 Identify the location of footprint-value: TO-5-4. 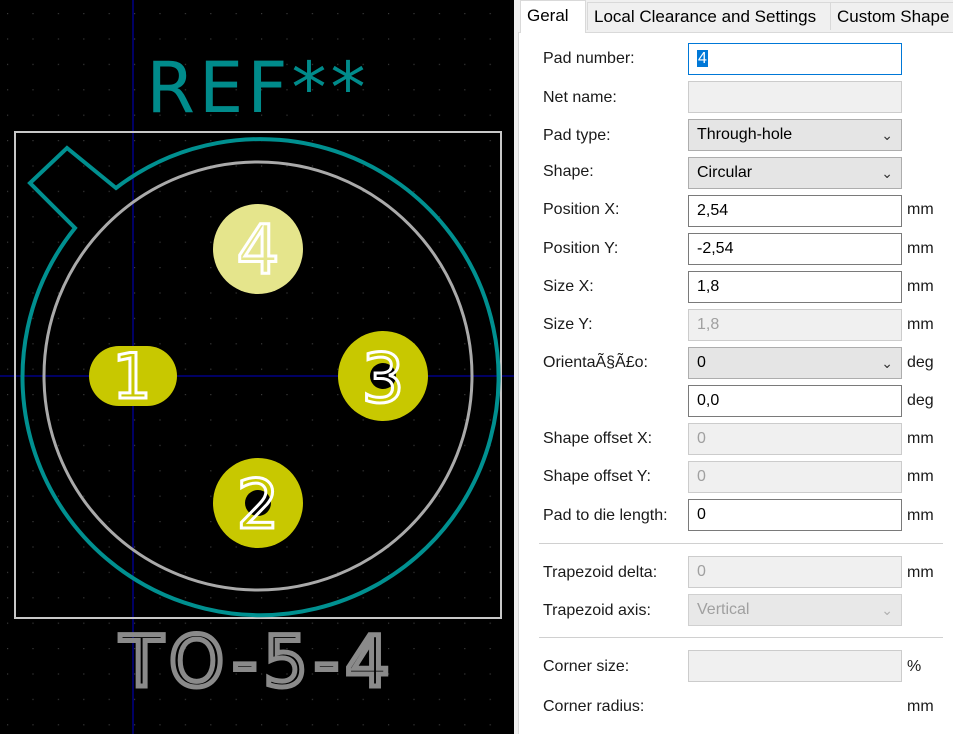
(256, 662).